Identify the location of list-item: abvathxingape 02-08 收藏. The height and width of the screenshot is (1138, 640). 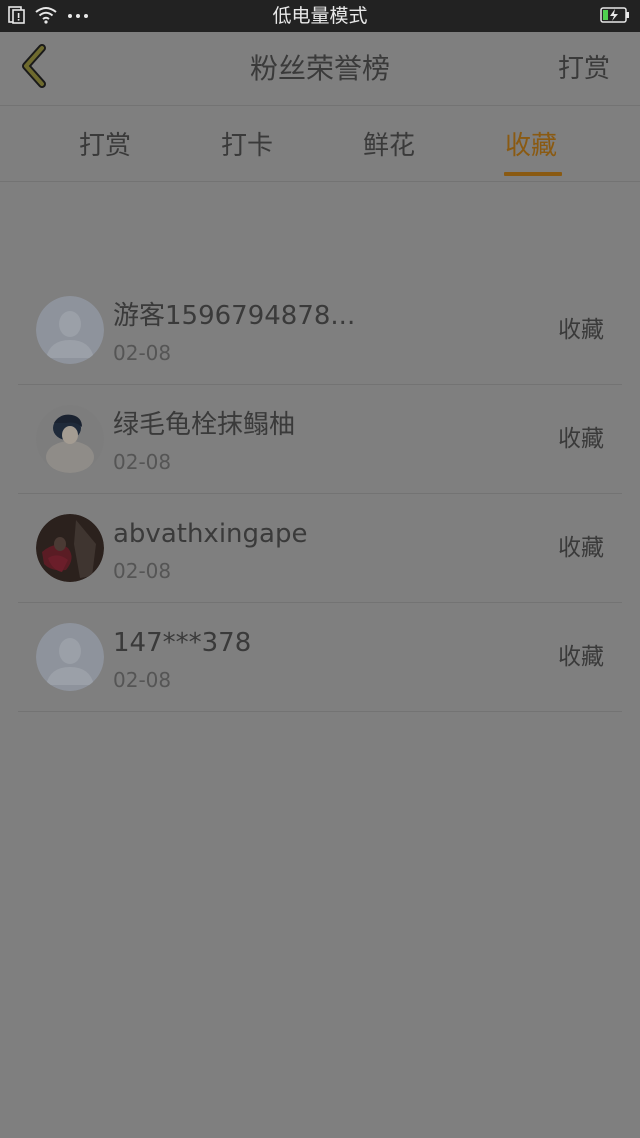
(320, 548).